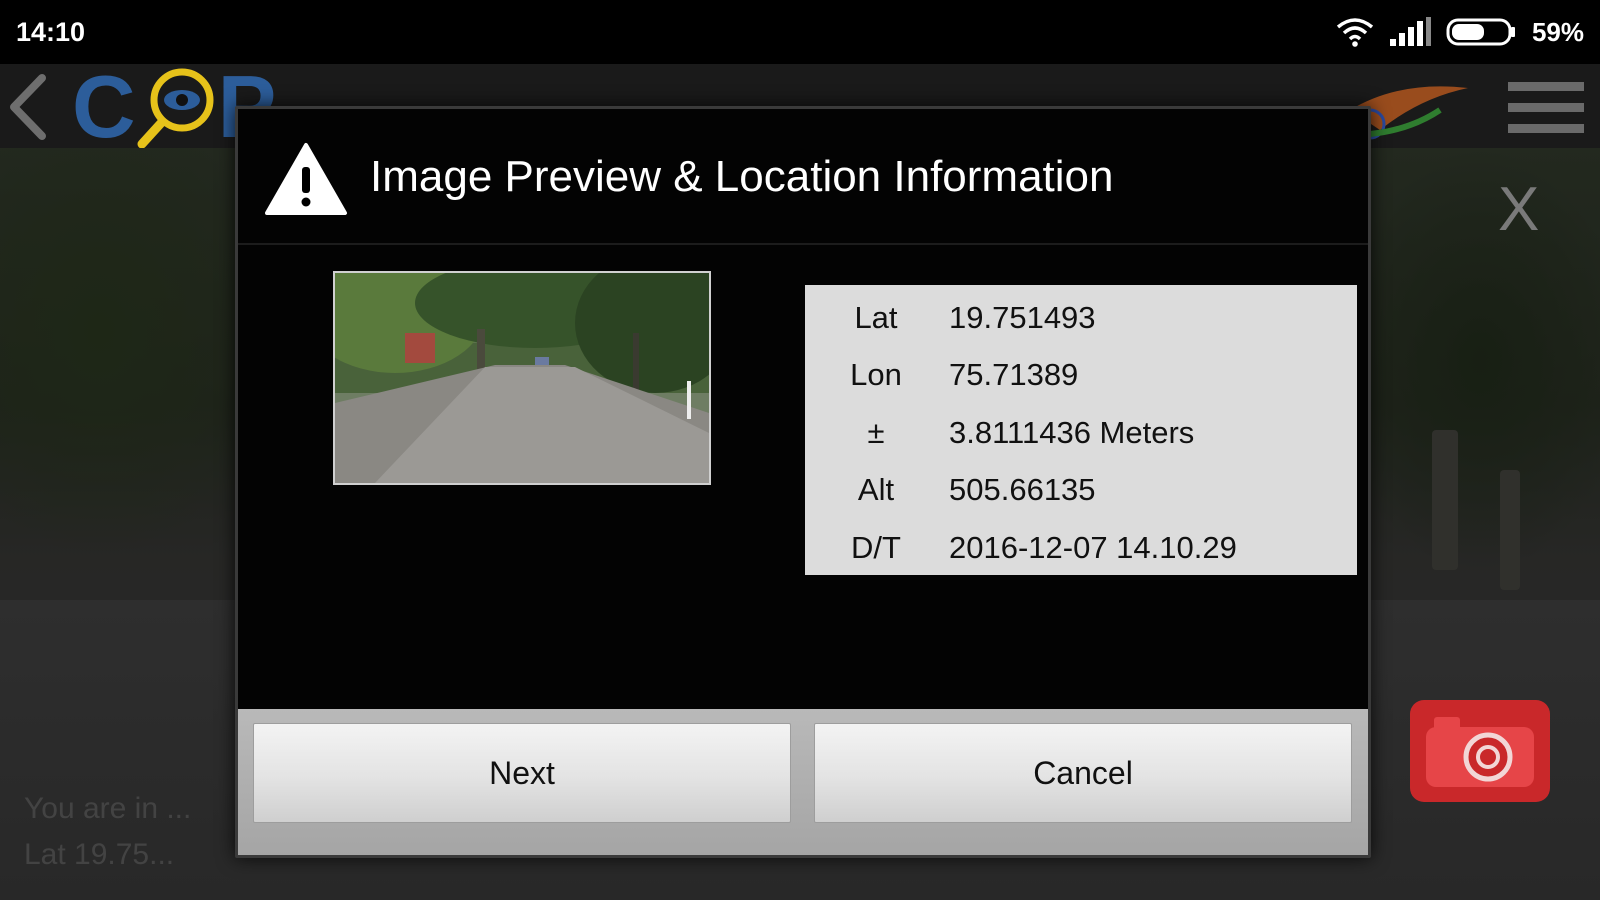  I want to click on camera-button, so click(1480, 751).